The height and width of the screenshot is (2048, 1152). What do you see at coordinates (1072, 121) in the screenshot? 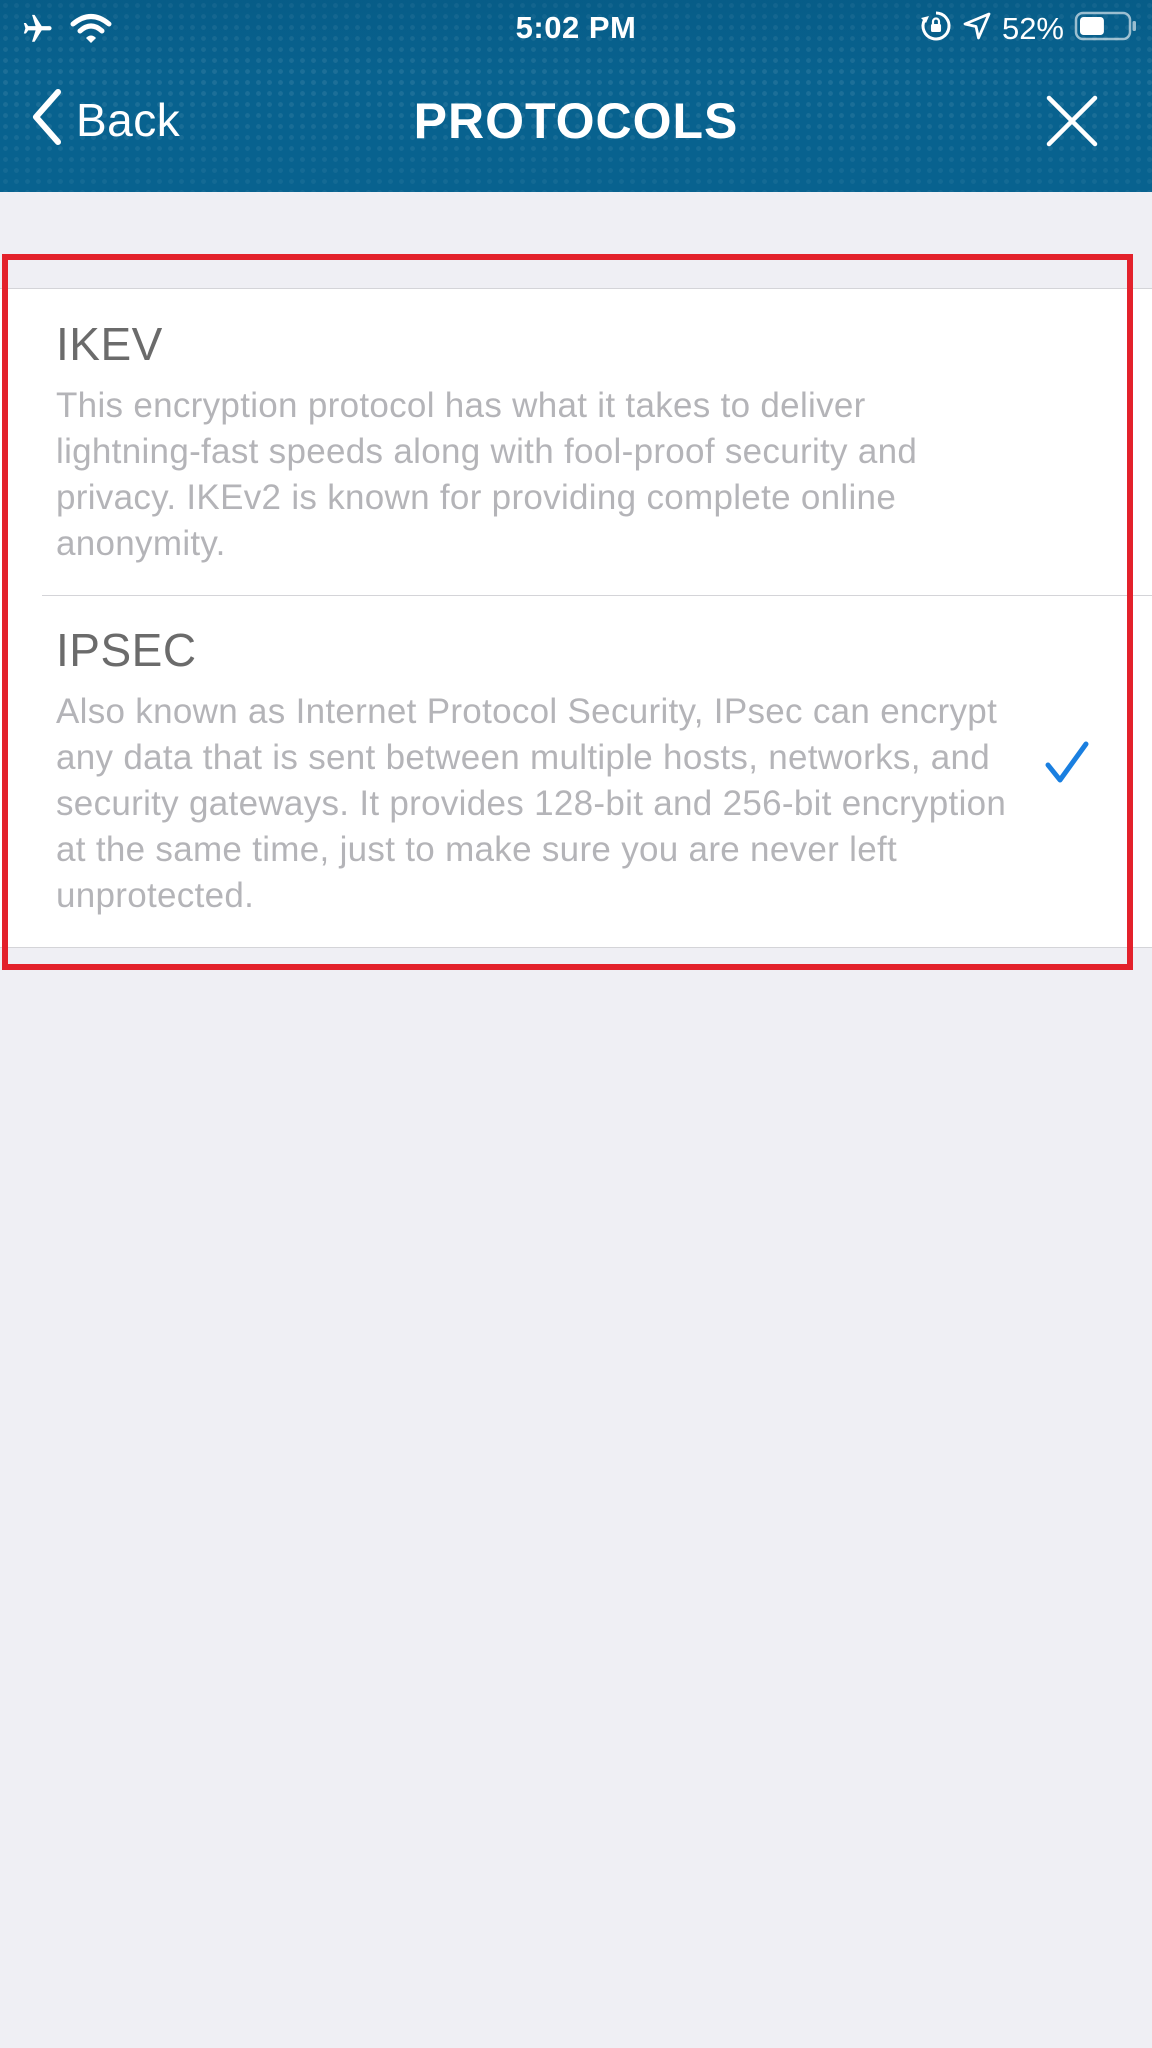
I see `close-button` at bounding box center [1072, 121].